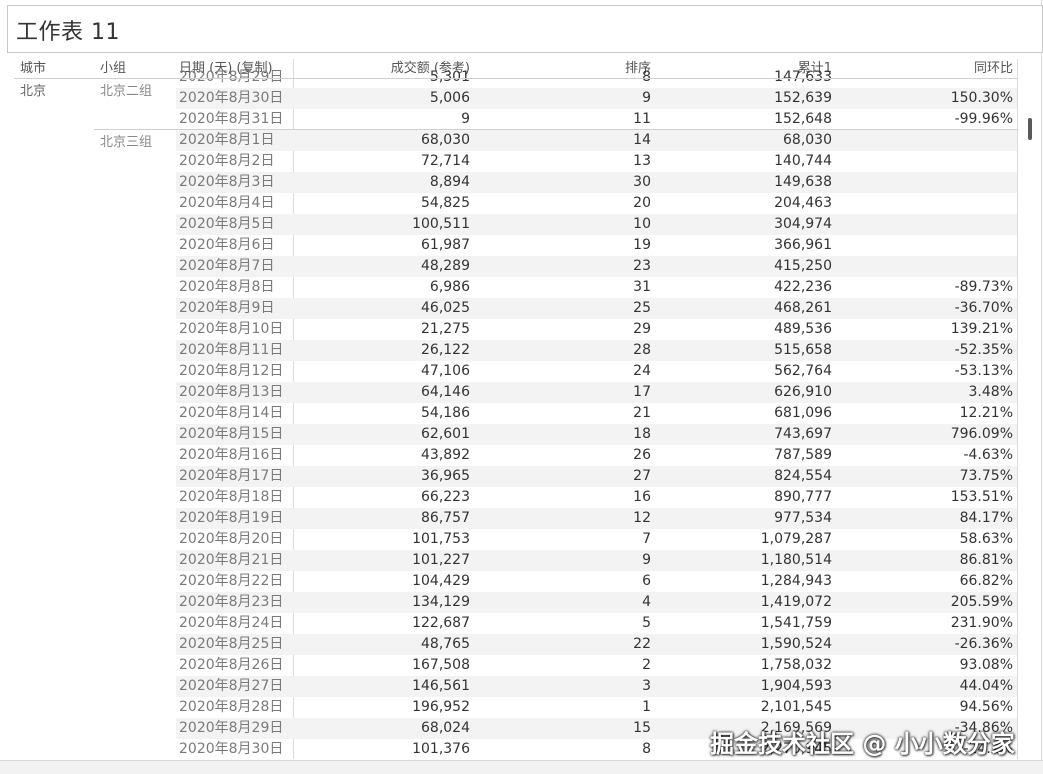 This screenshot has height=774, width=1043. I want to click on table-row: 2020年8月31日 9 11 152,648 -99.96%, so click(521, 119).